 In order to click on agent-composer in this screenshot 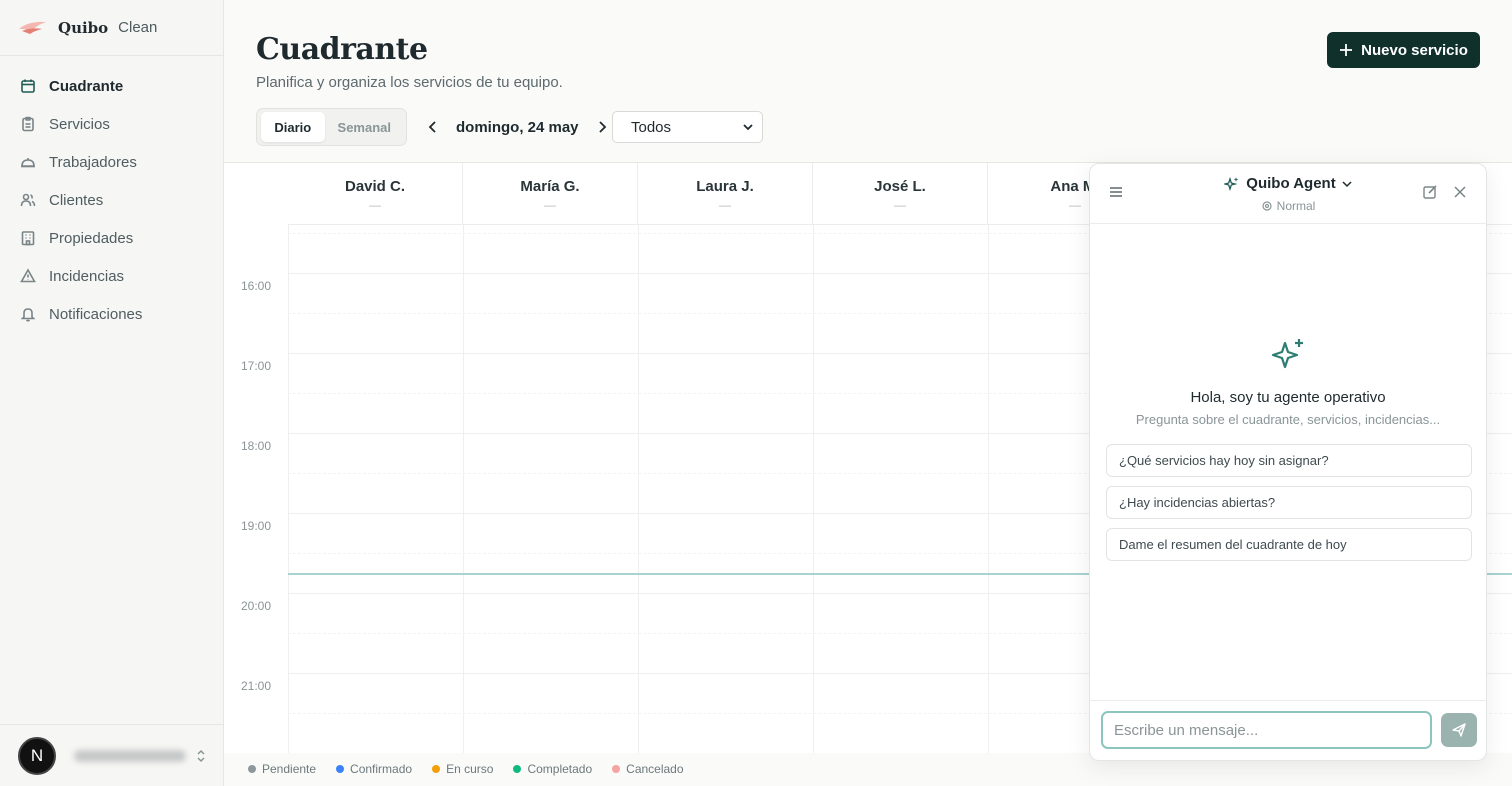, I will do `click(1288, 730)`.